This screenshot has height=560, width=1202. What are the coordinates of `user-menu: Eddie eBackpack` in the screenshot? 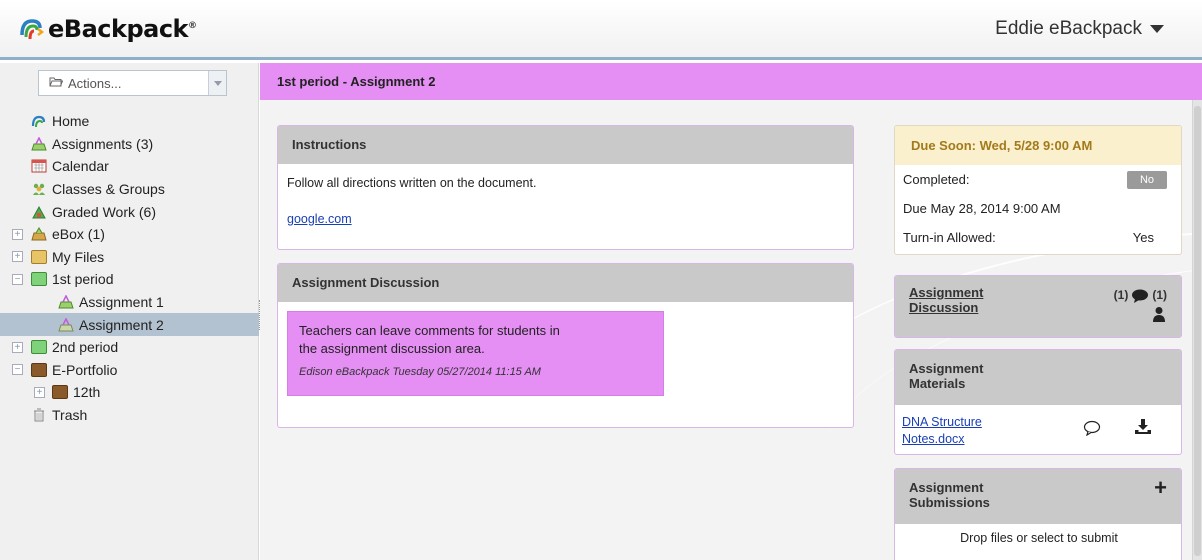 It's located at (1079, 29).